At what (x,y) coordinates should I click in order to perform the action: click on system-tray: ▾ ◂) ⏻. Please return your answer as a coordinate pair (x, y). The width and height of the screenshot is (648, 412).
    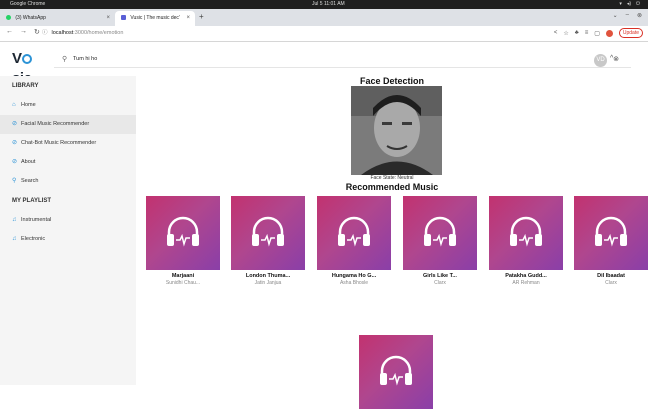
    Looking at the image, I should click on (629, 4).